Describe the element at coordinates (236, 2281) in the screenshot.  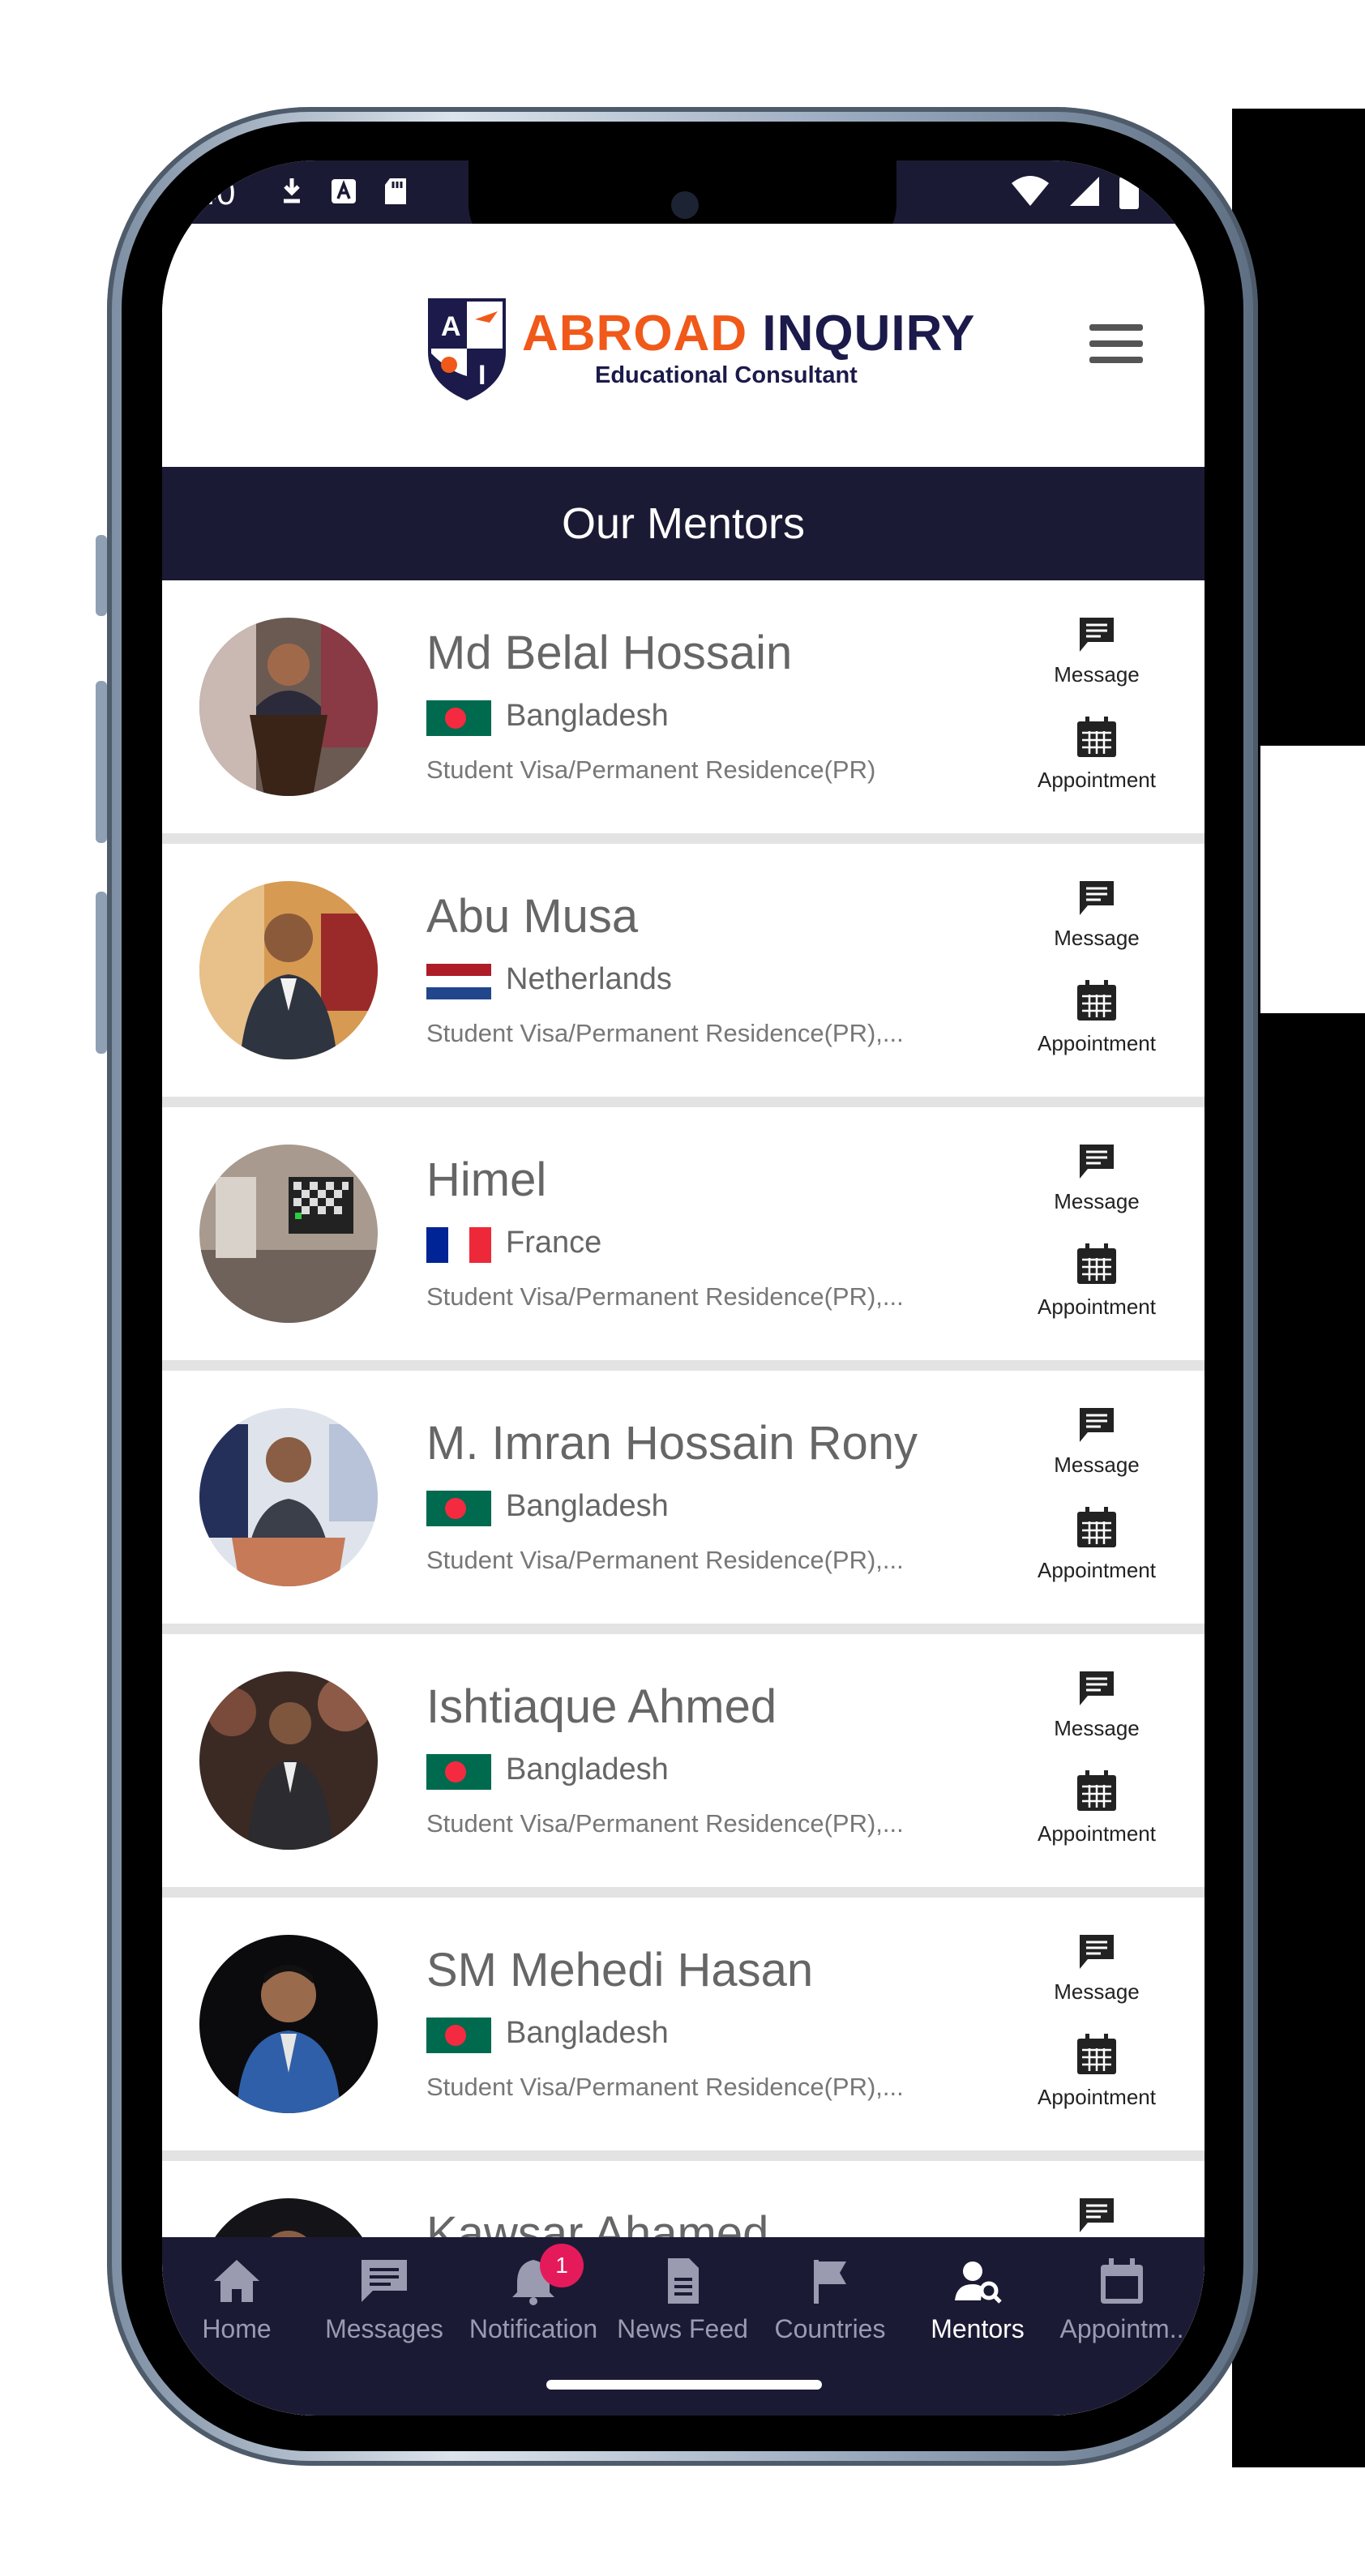
I see `home-icon` at that location.